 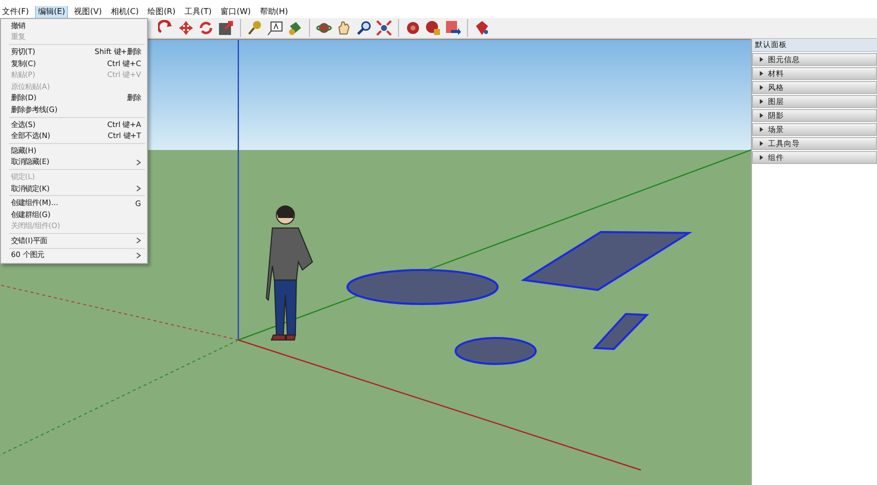 What do you see at coordinates (621, 331) in the screenshot?
I see `rectangle-face` at bounding box center [621, 331].